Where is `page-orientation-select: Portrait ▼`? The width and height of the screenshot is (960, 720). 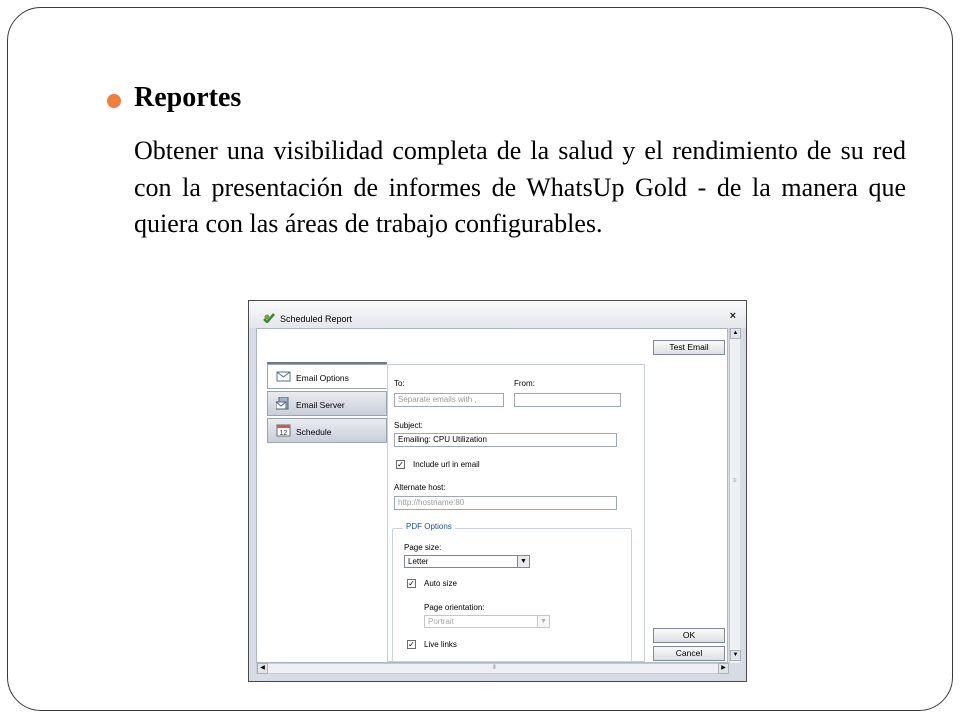
page-orientation-select: Portrait ▼ is located at coordinates (487, 621).